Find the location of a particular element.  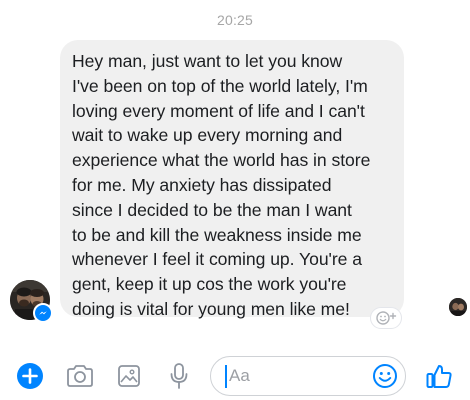

message-timestamp: 20:25 is located at coordinates (235, 20).